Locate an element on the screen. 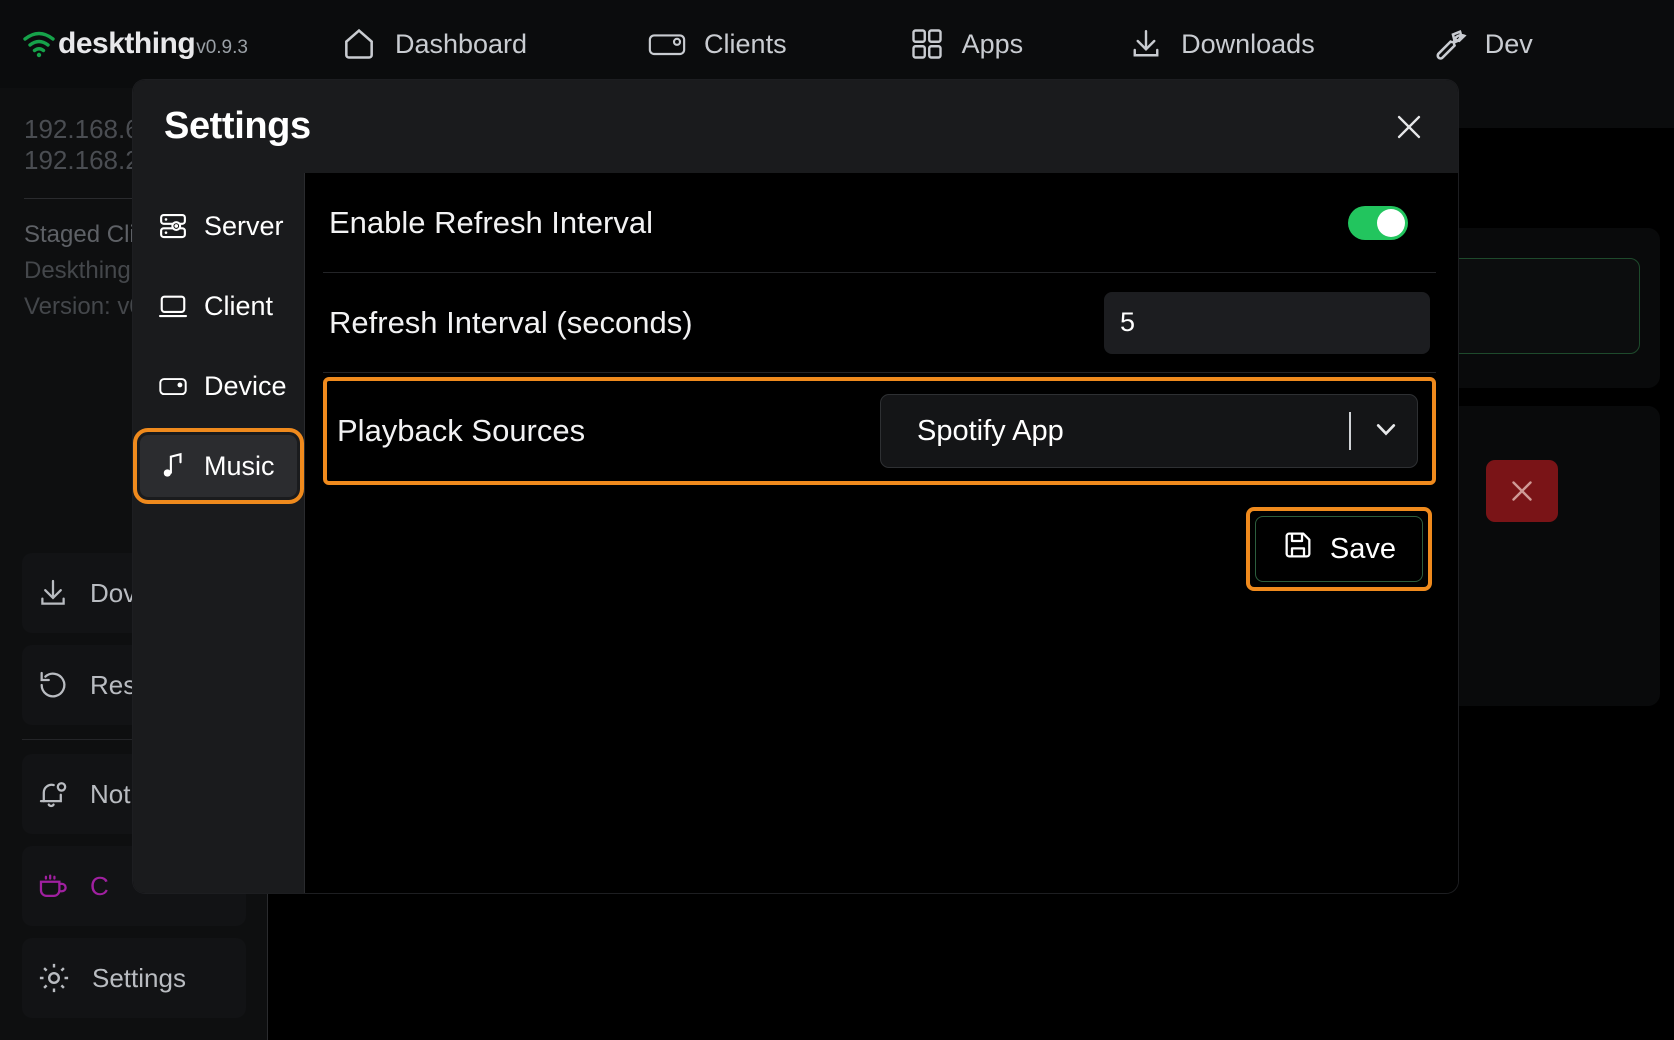  enable-refresh-toggle is located at coordinates (1378, 222).